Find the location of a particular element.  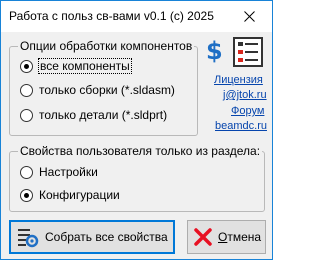

radio-parts-only: только детали (*.sldprt) is located at coordinates (93, 115).